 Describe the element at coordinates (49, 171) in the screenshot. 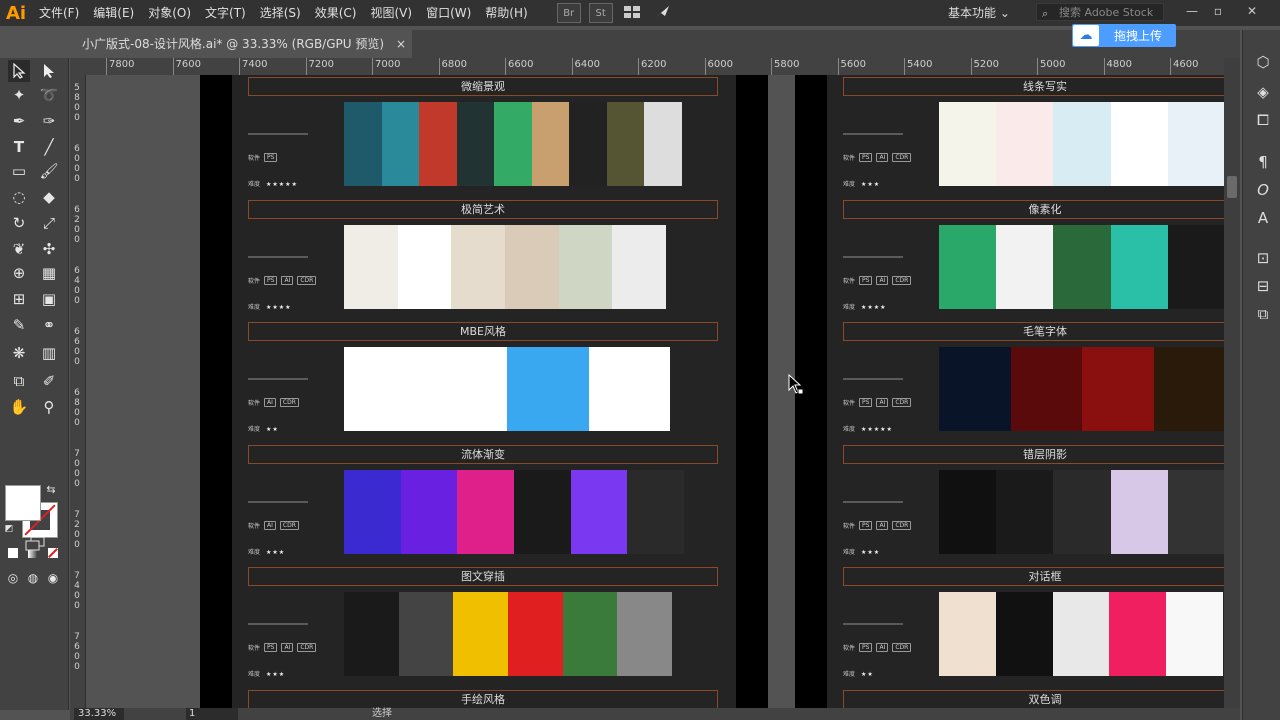

I see `paintbrush-icon: 🖌` at that location.